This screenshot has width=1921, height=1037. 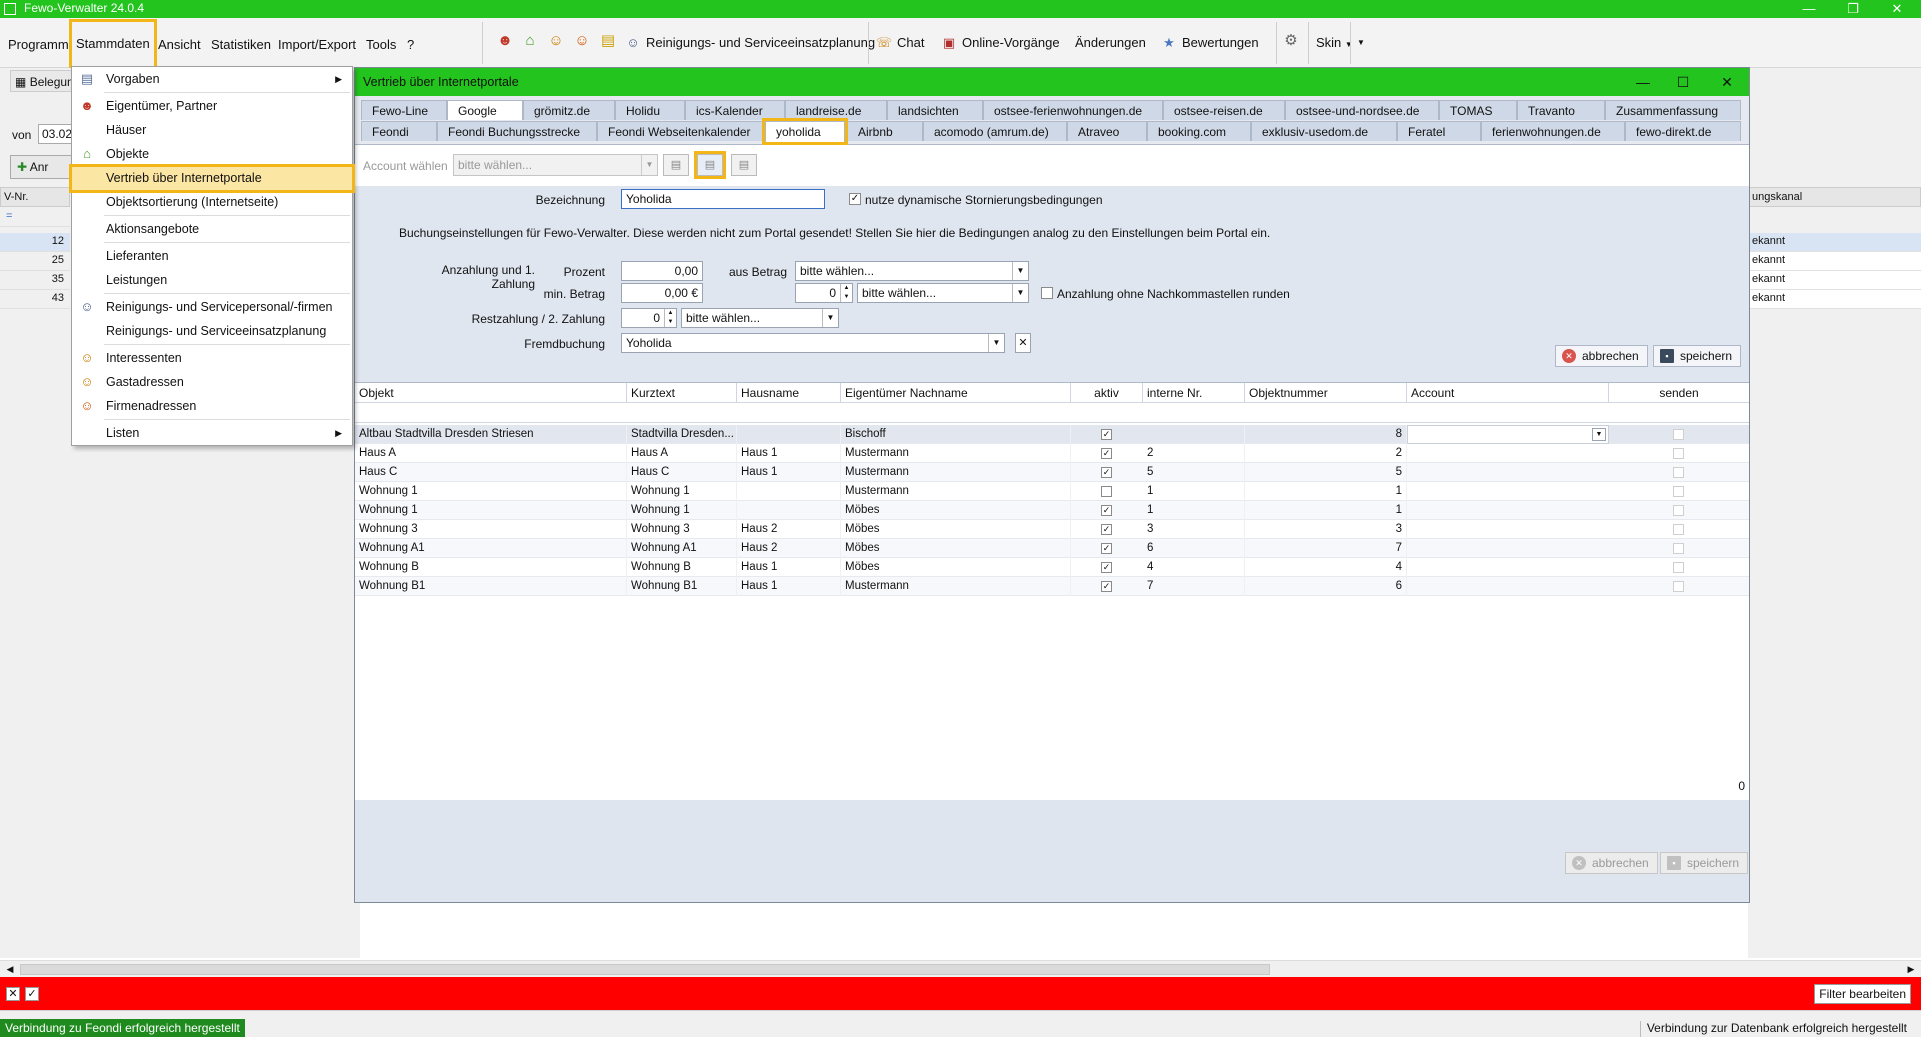 What do you see at coordinates (317, 45) in the screenshot?
I see `menu-import-export: Import/Export` at bounding box center [317, 45].